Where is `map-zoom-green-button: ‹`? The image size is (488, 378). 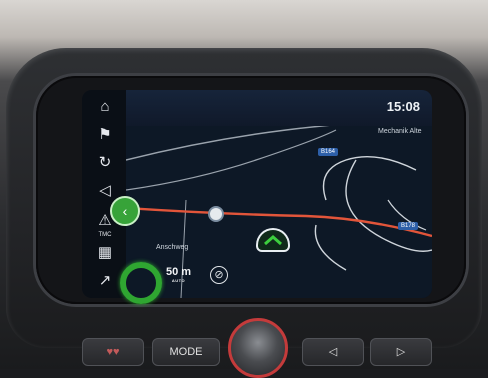
map-zoom-green-button: ‹ is located at coordinates (125, 211).